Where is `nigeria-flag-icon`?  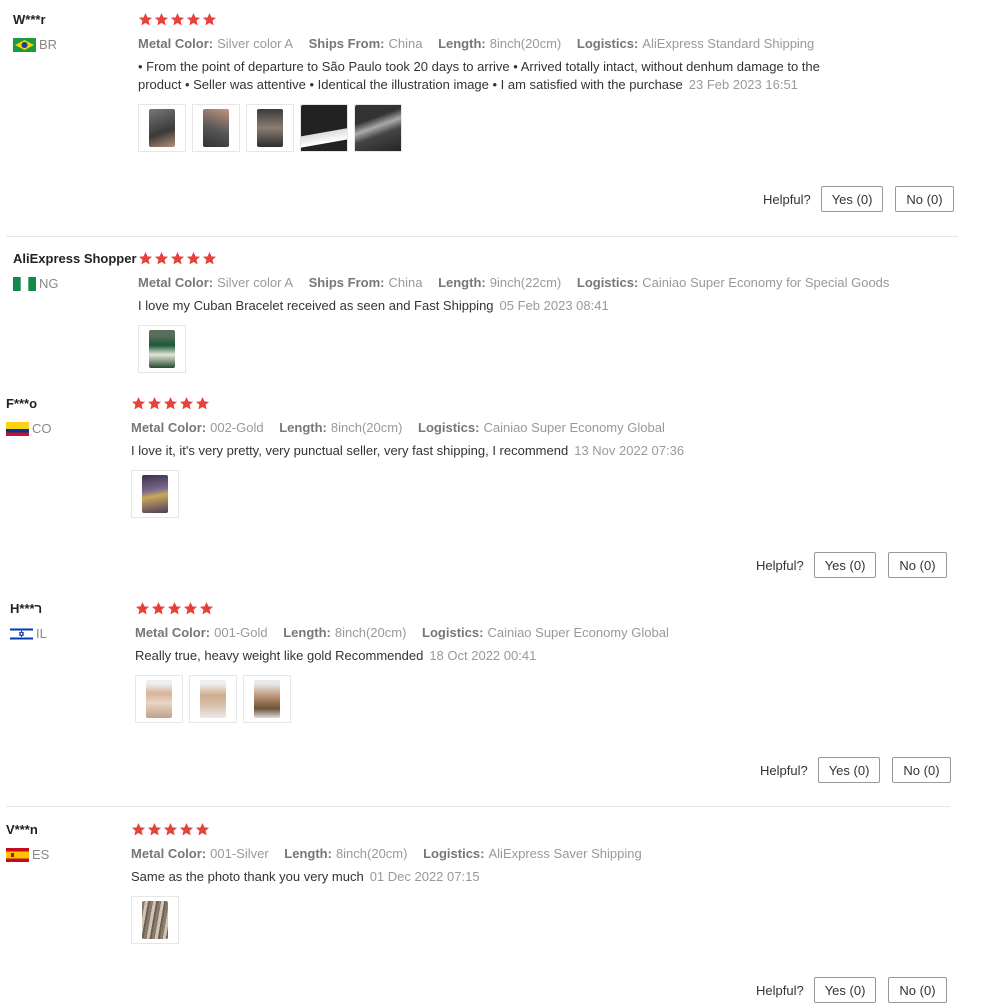 nigeria-flag-icon is located at coordinates (24, 284).